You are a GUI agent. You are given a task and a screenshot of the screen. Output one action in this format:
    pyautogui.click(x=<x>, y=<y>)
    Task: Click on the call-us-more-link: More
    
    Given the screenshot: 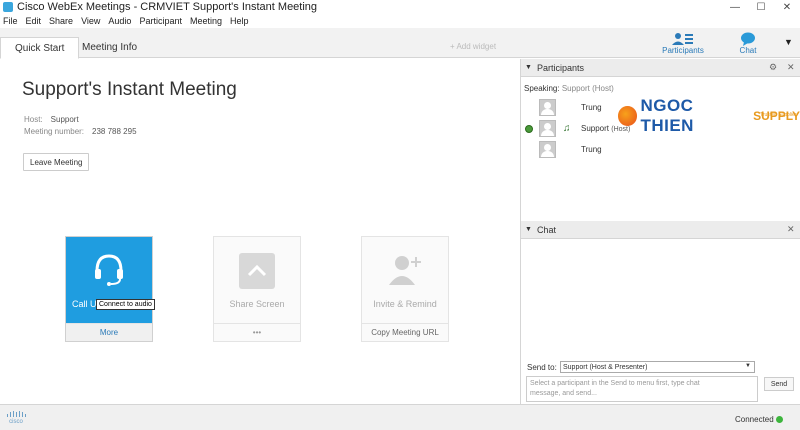 What is the action you would take?
    pyautogui.click(x=109, y=332)
    